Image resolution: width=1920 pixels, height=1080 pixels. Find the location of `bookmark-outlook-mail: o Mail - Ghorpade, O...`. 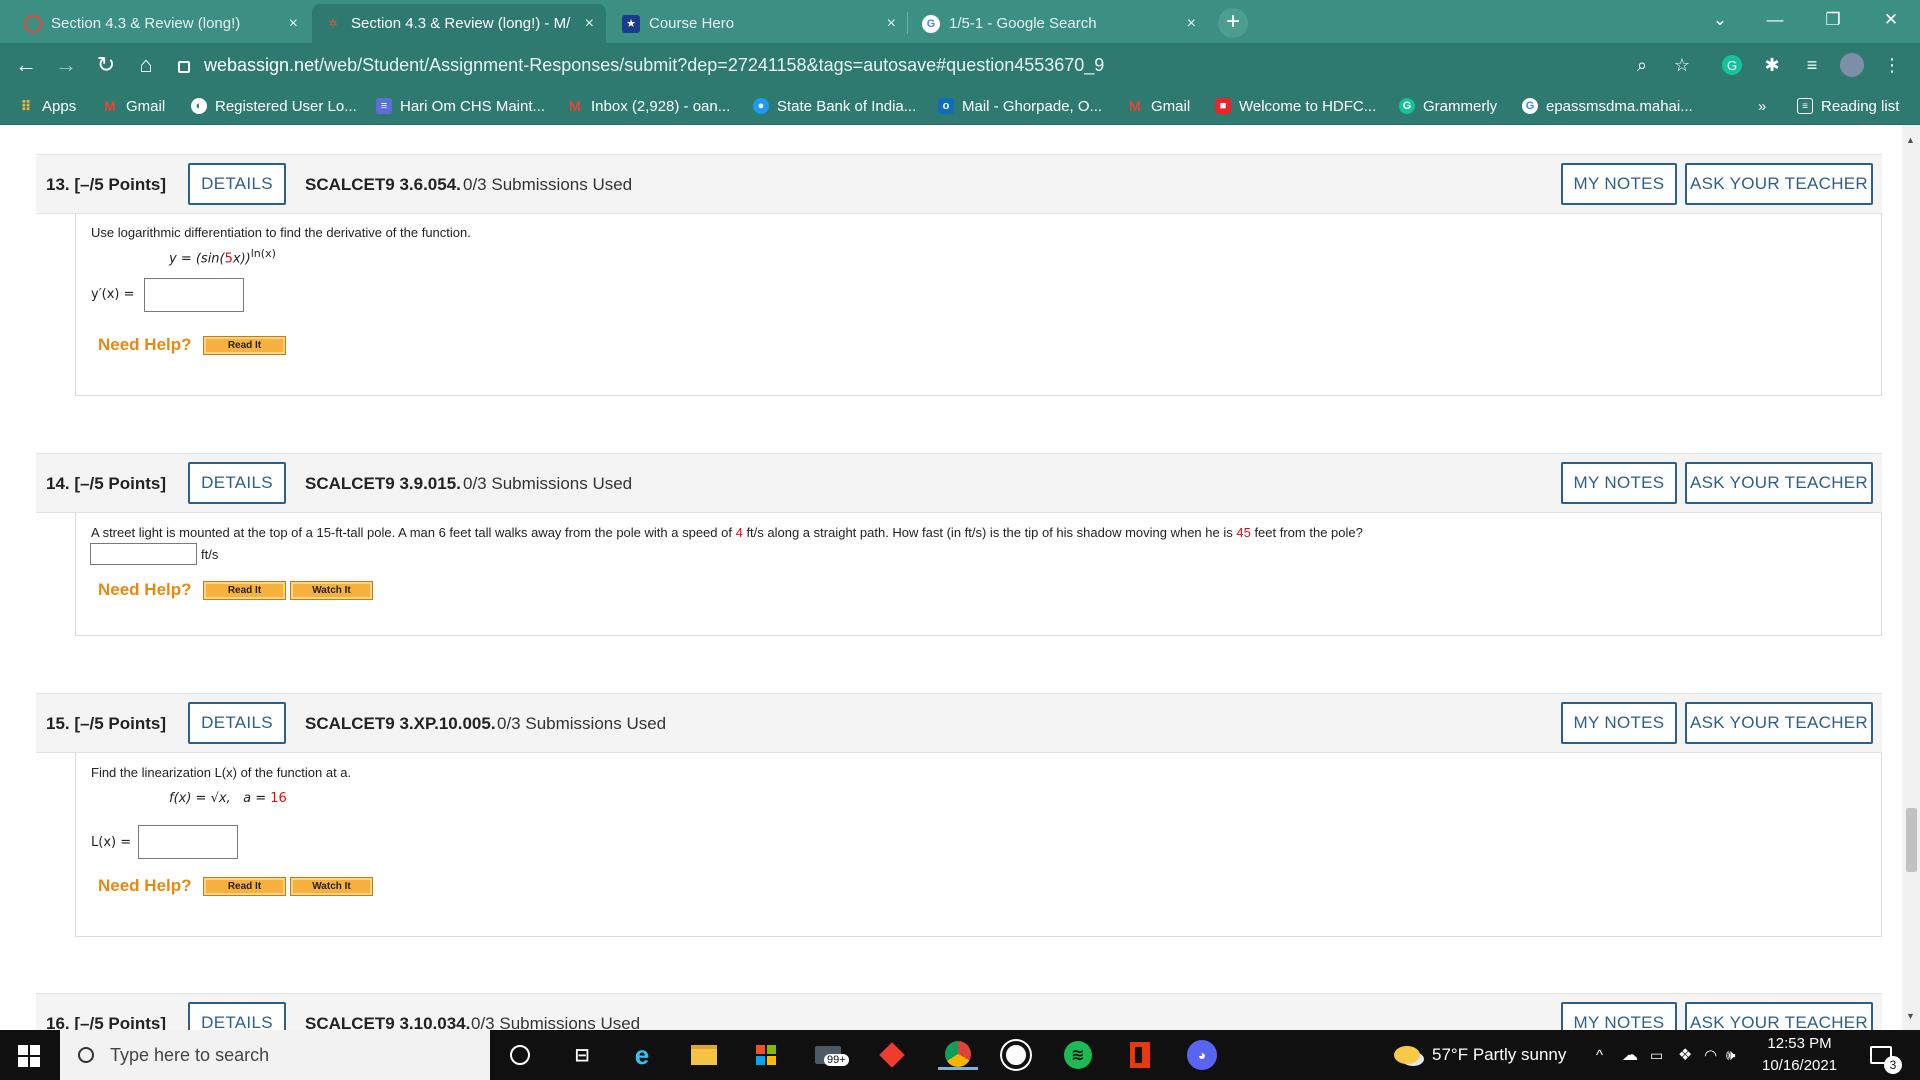

bookmark-outlook-mail: o Mail - Ghorpade, O... is located at coordinates (1020, 106).